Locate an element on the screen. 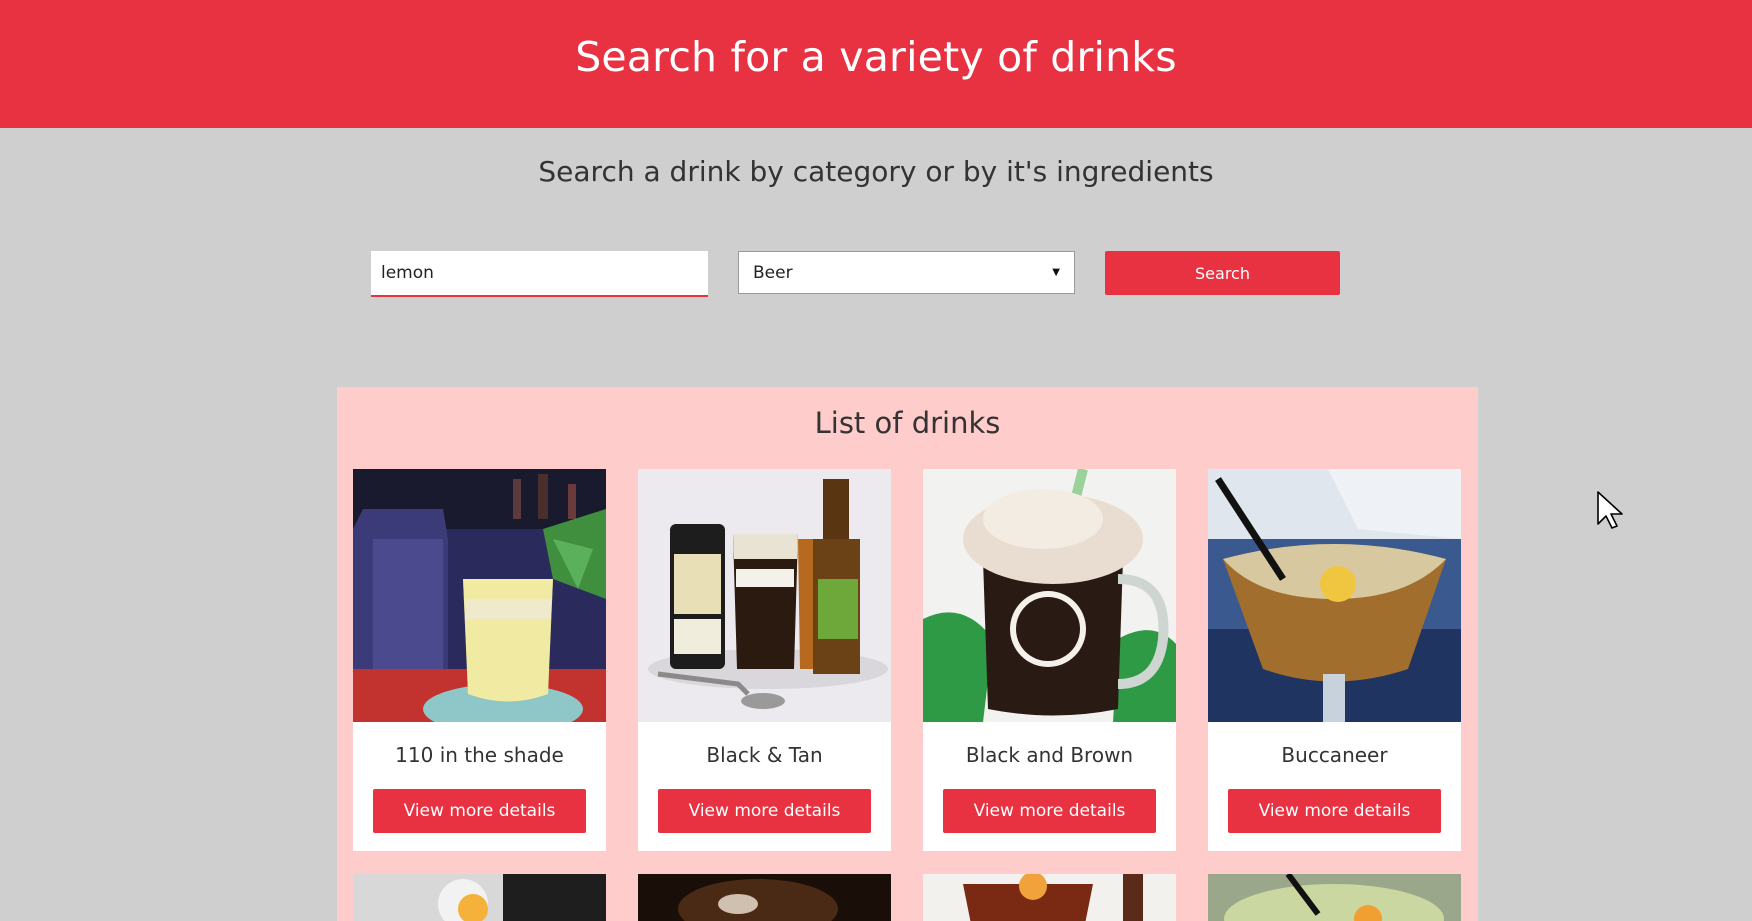 The height and width of the screenshot is (921, 1752). category-select-value: Beer is located at coordinates (773, 272).